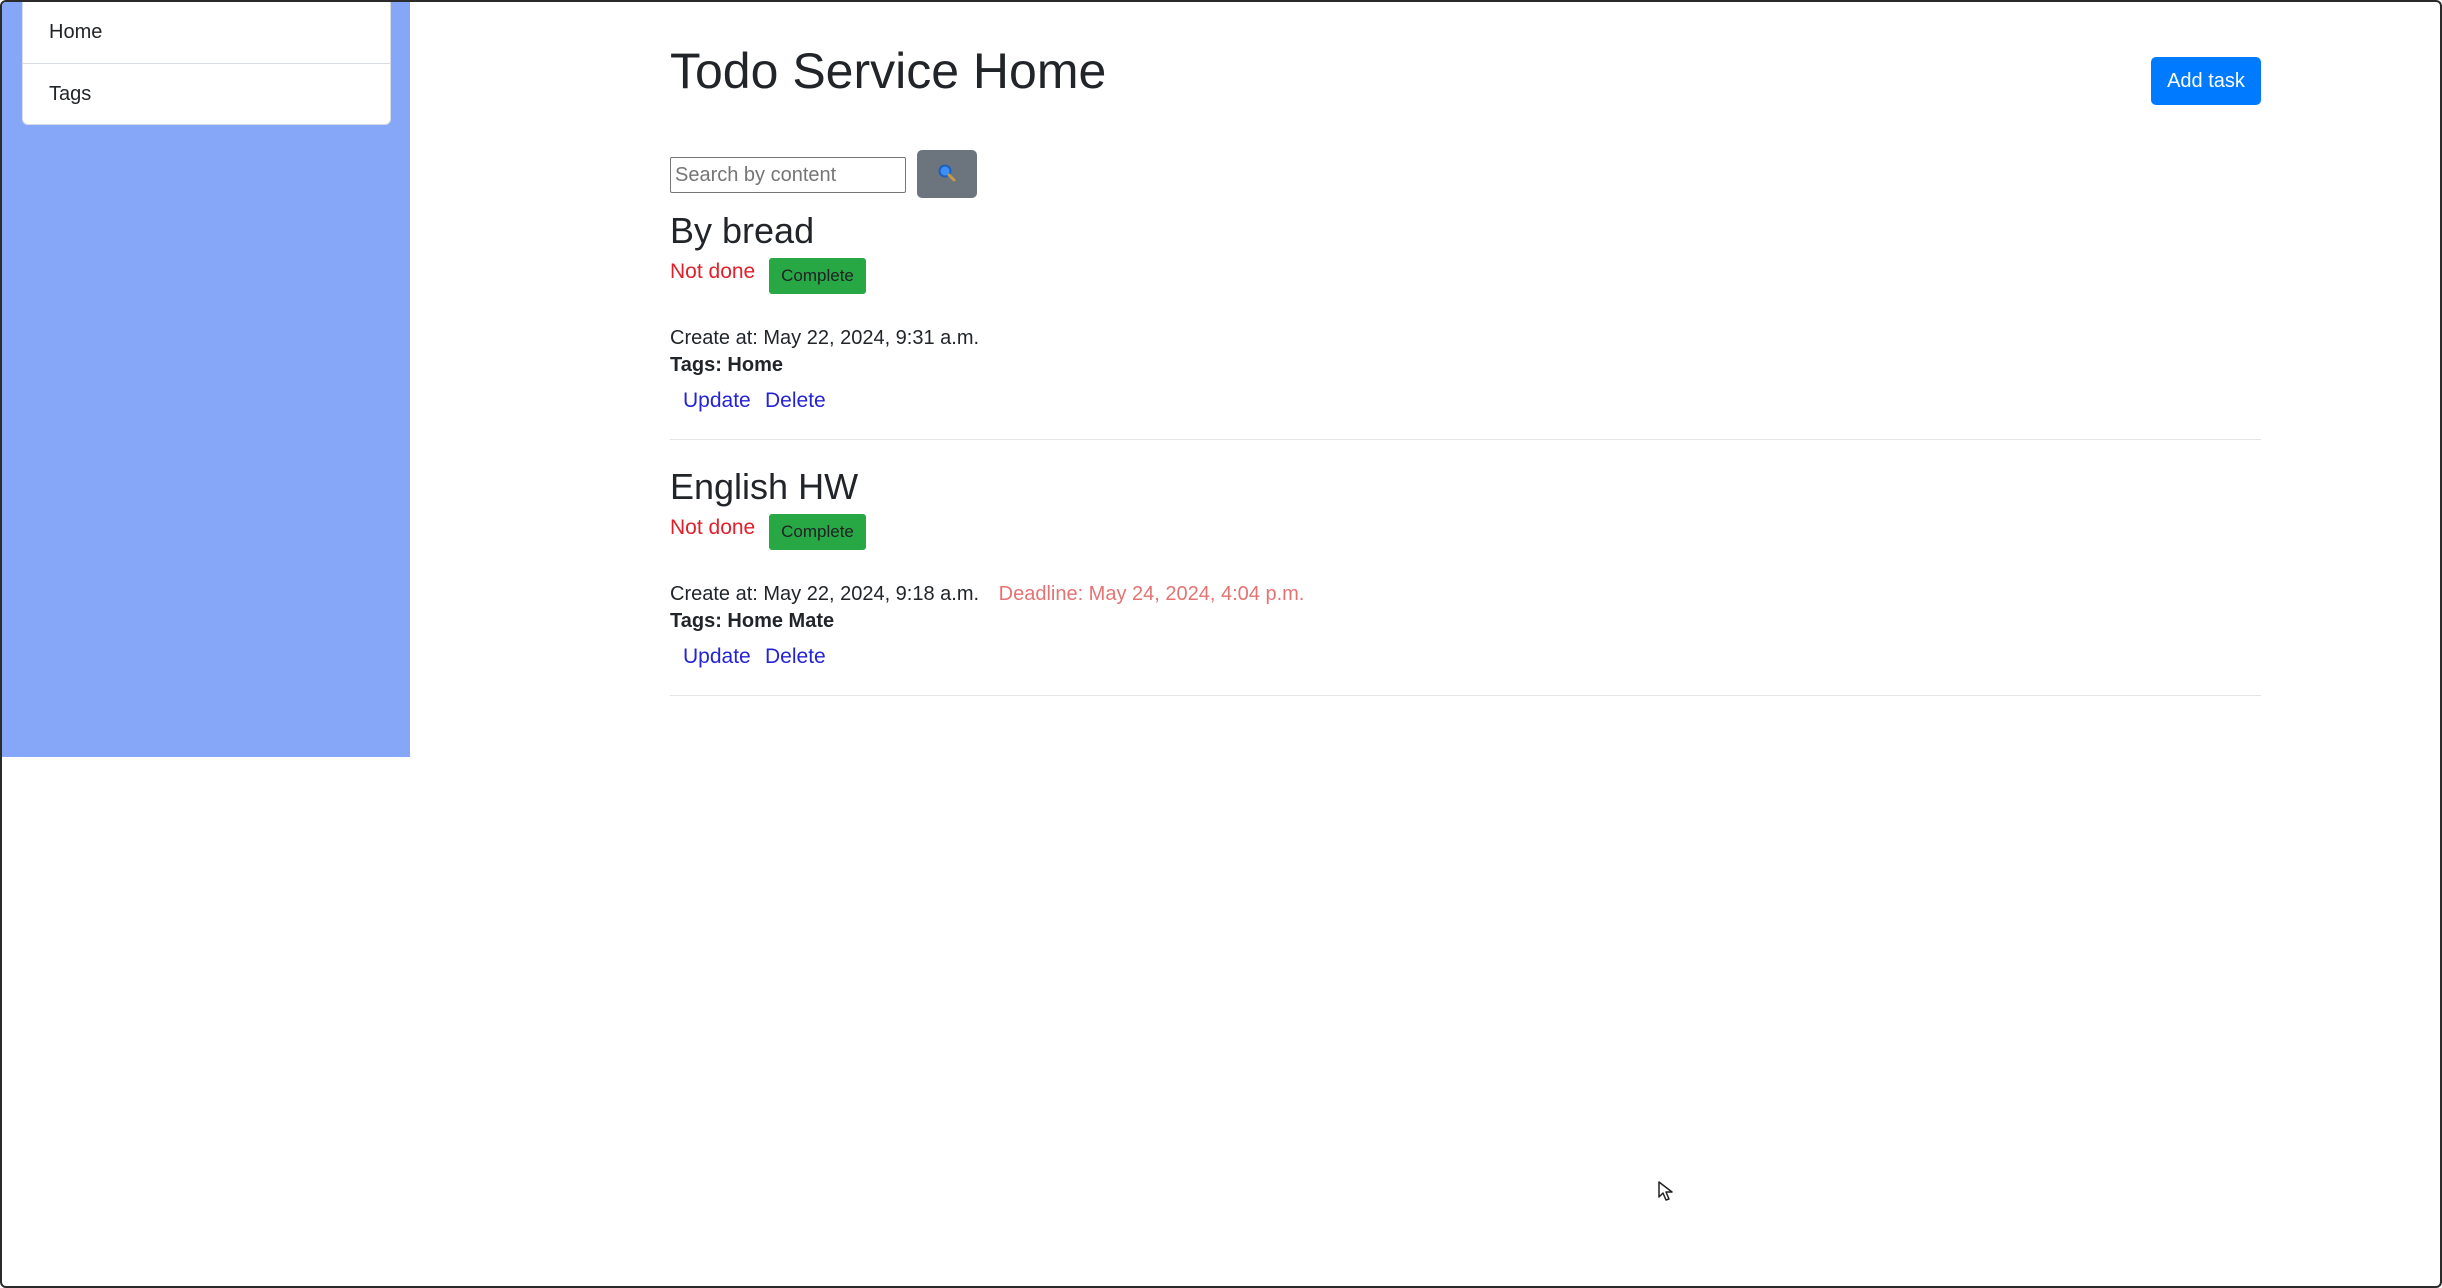 This screenshot has width=2442, height=1288. Describe the element at coordinates (206, 379) in the screenshot. I see `sidebar: Home Tags` at that location.